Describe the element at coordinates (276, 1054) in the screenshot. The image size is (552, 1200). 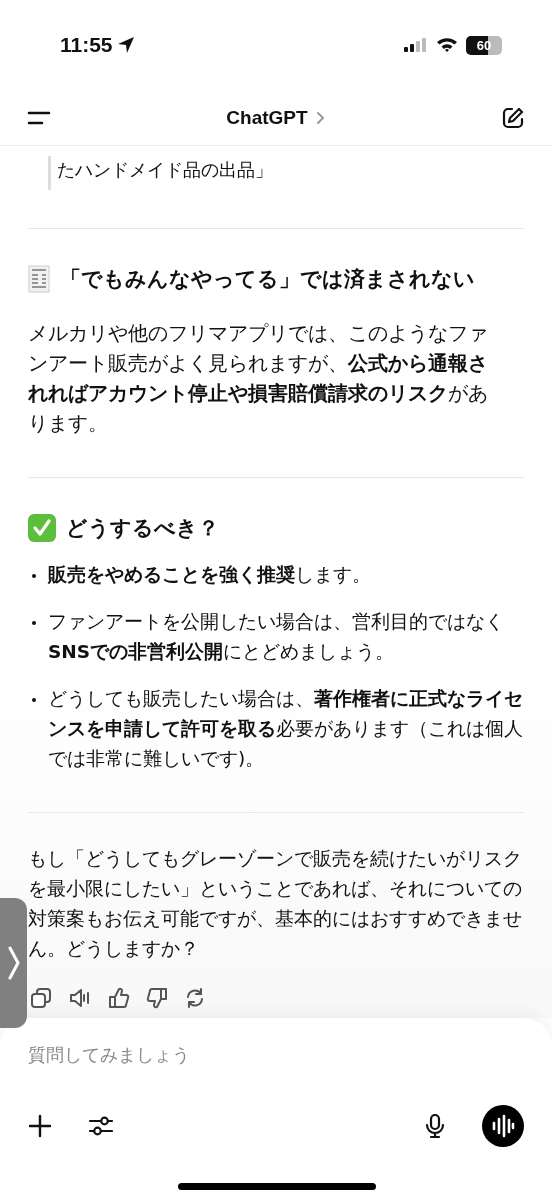
I see `message-input: 質問してみましょう` at that location.